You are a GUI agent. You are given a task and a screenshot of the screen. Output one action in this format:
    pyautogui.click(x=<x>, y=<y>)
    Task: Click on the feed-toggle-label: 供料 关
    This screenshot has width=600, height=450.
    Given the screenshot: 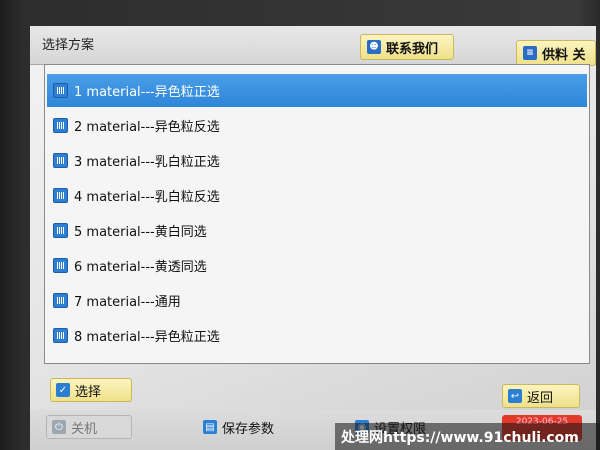 What is the action you would take?
    pyautogui.click(x=564, y=55)
    